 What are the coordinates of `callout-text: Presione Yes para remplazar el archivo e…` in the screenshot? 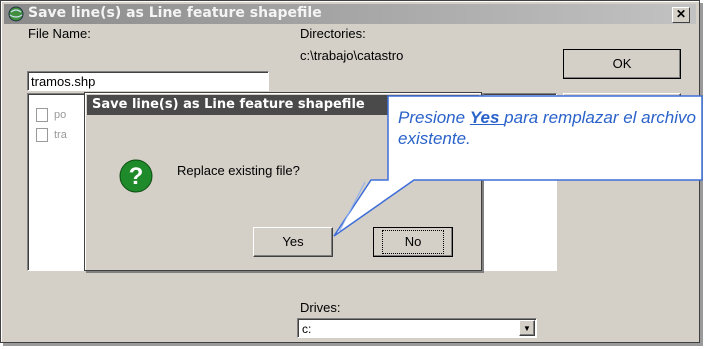 It's located at (553, 128).